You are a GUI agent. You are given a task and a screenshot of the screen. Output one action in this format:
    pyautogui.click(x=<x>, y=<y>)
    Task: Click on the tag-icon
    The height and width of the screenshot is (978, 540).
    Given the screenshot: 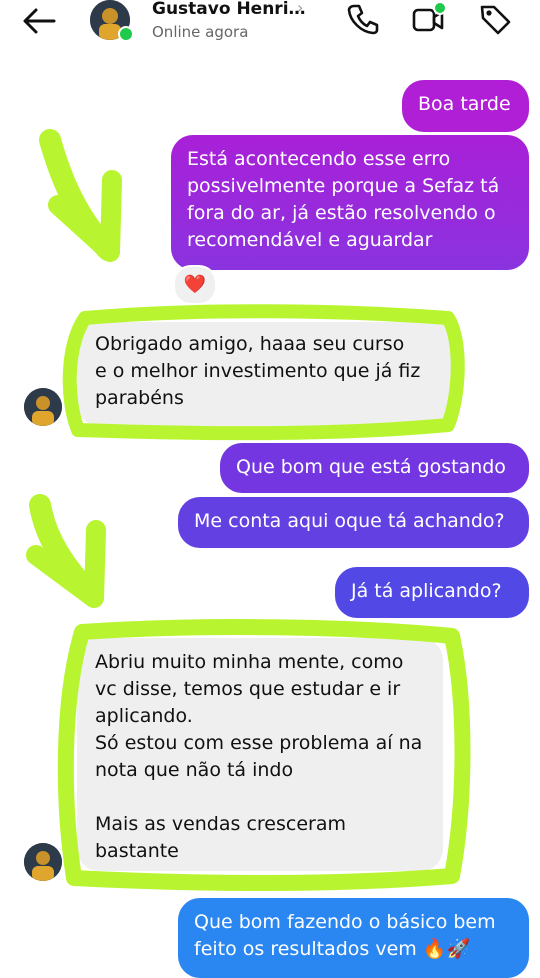 What is the action you would take?
    pyautogui.click(x=495, y=19)
    